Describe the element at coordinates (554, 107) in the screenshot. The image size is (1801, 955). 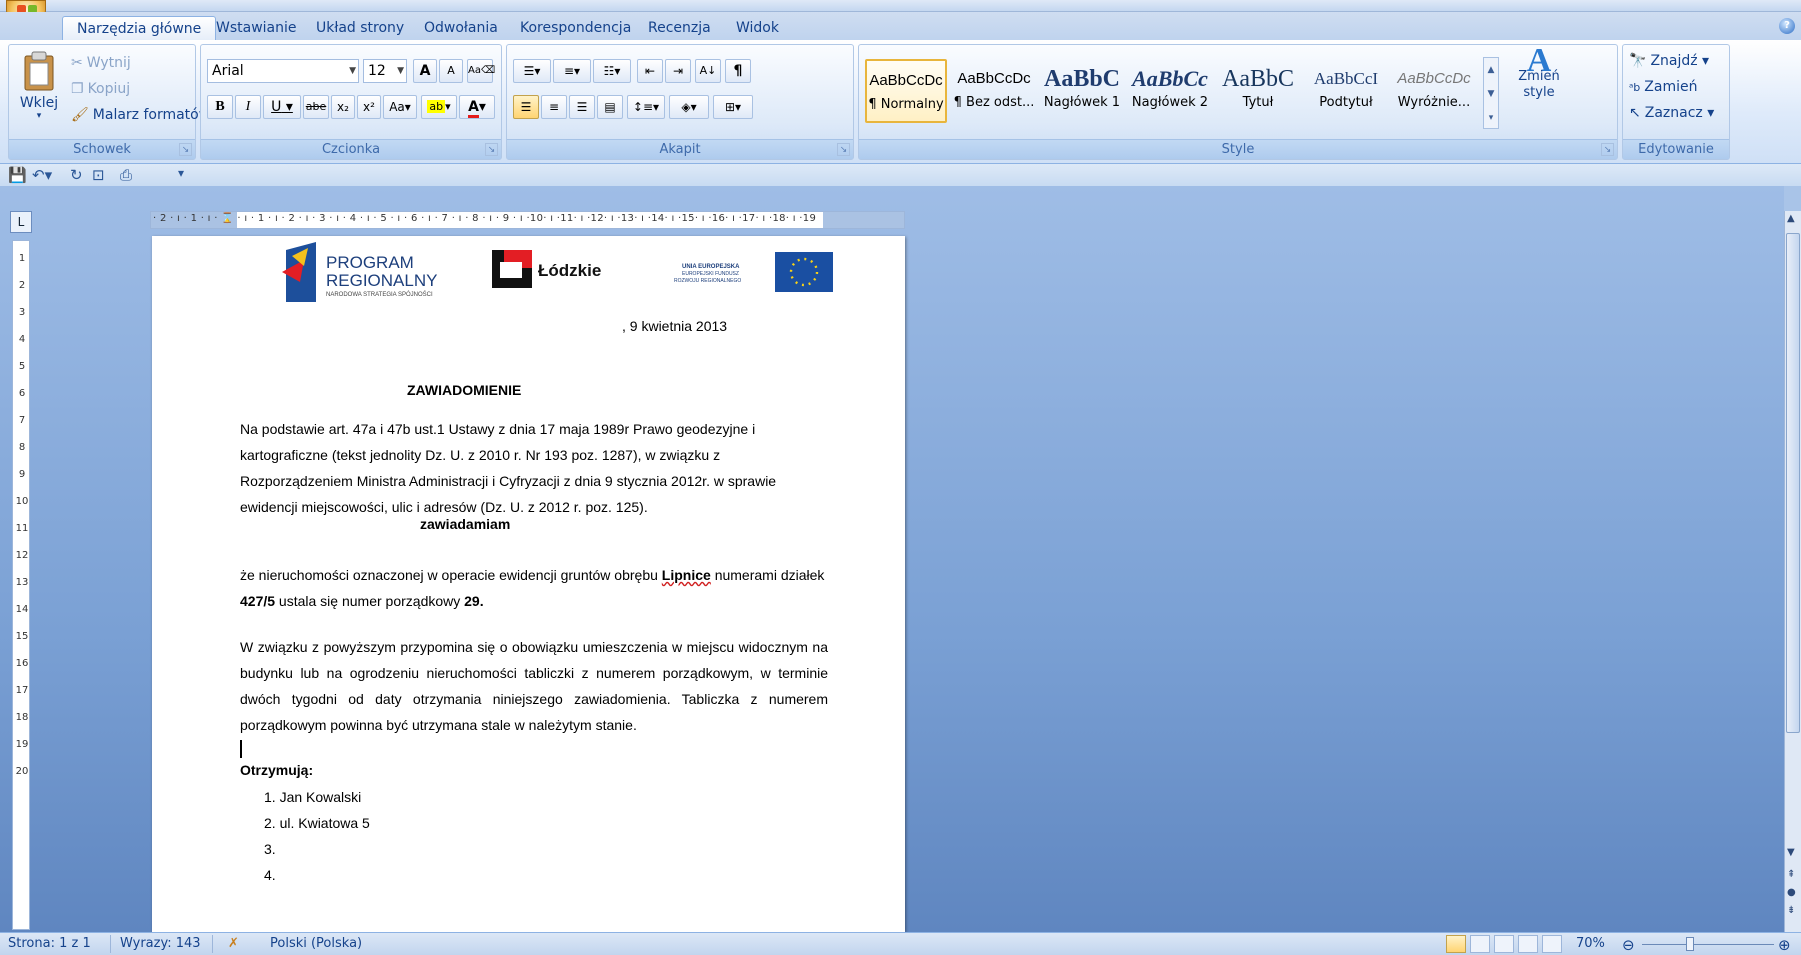
I see `align-center-button: ≡` at that location.